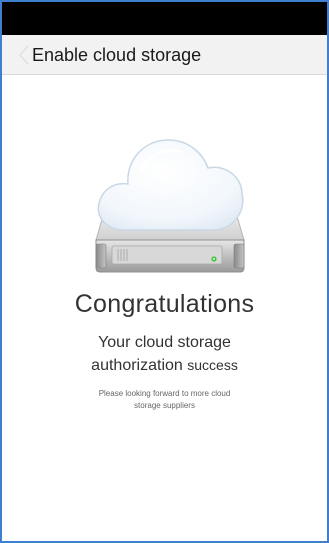 The height and width of the screenshot is (543, 329). I want to click on app-header: Enable cloud storage, so click(164, 55).